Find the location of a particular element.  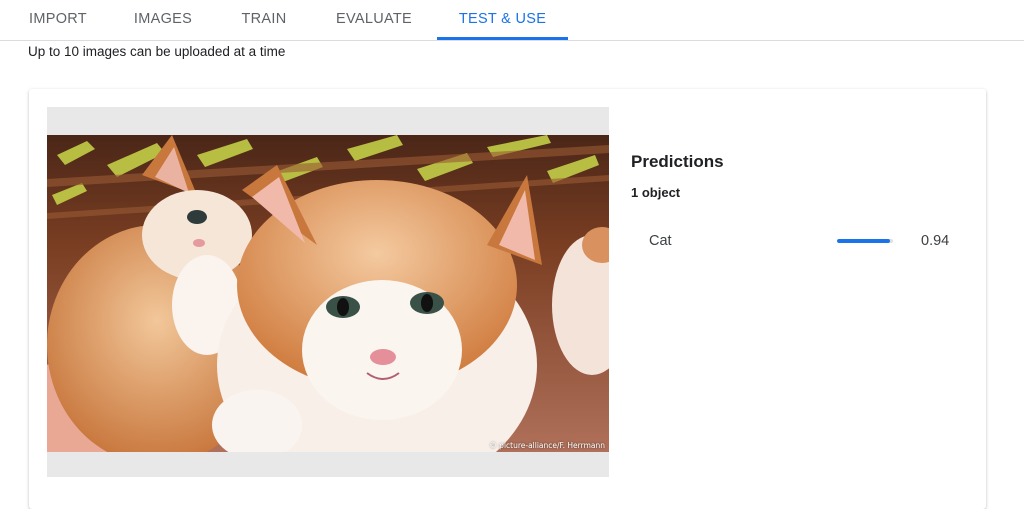

confidence-bar-fill is located at coordinates (863, 241).